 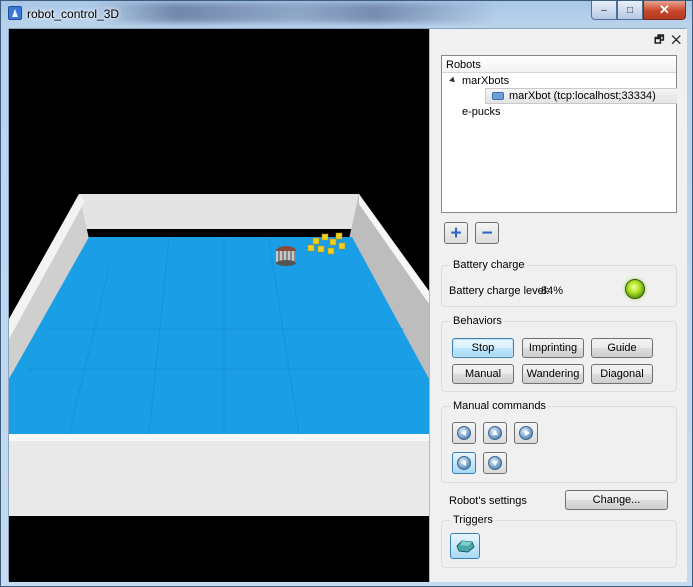 What do you see at coordinates (559, 441) in the screenshot?
I see `manual-commands-group: Manual commands` at bounding box center [559, 441].